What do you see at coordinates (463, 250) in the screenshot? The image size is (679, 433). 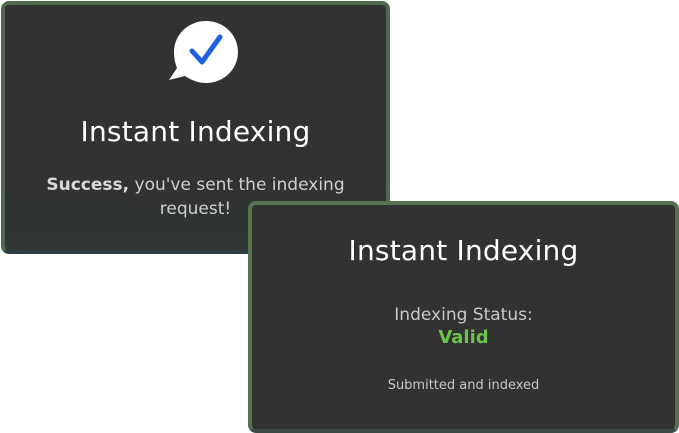 I see `status-card-title: Instant Indexing` at bounding box center [463, 250].